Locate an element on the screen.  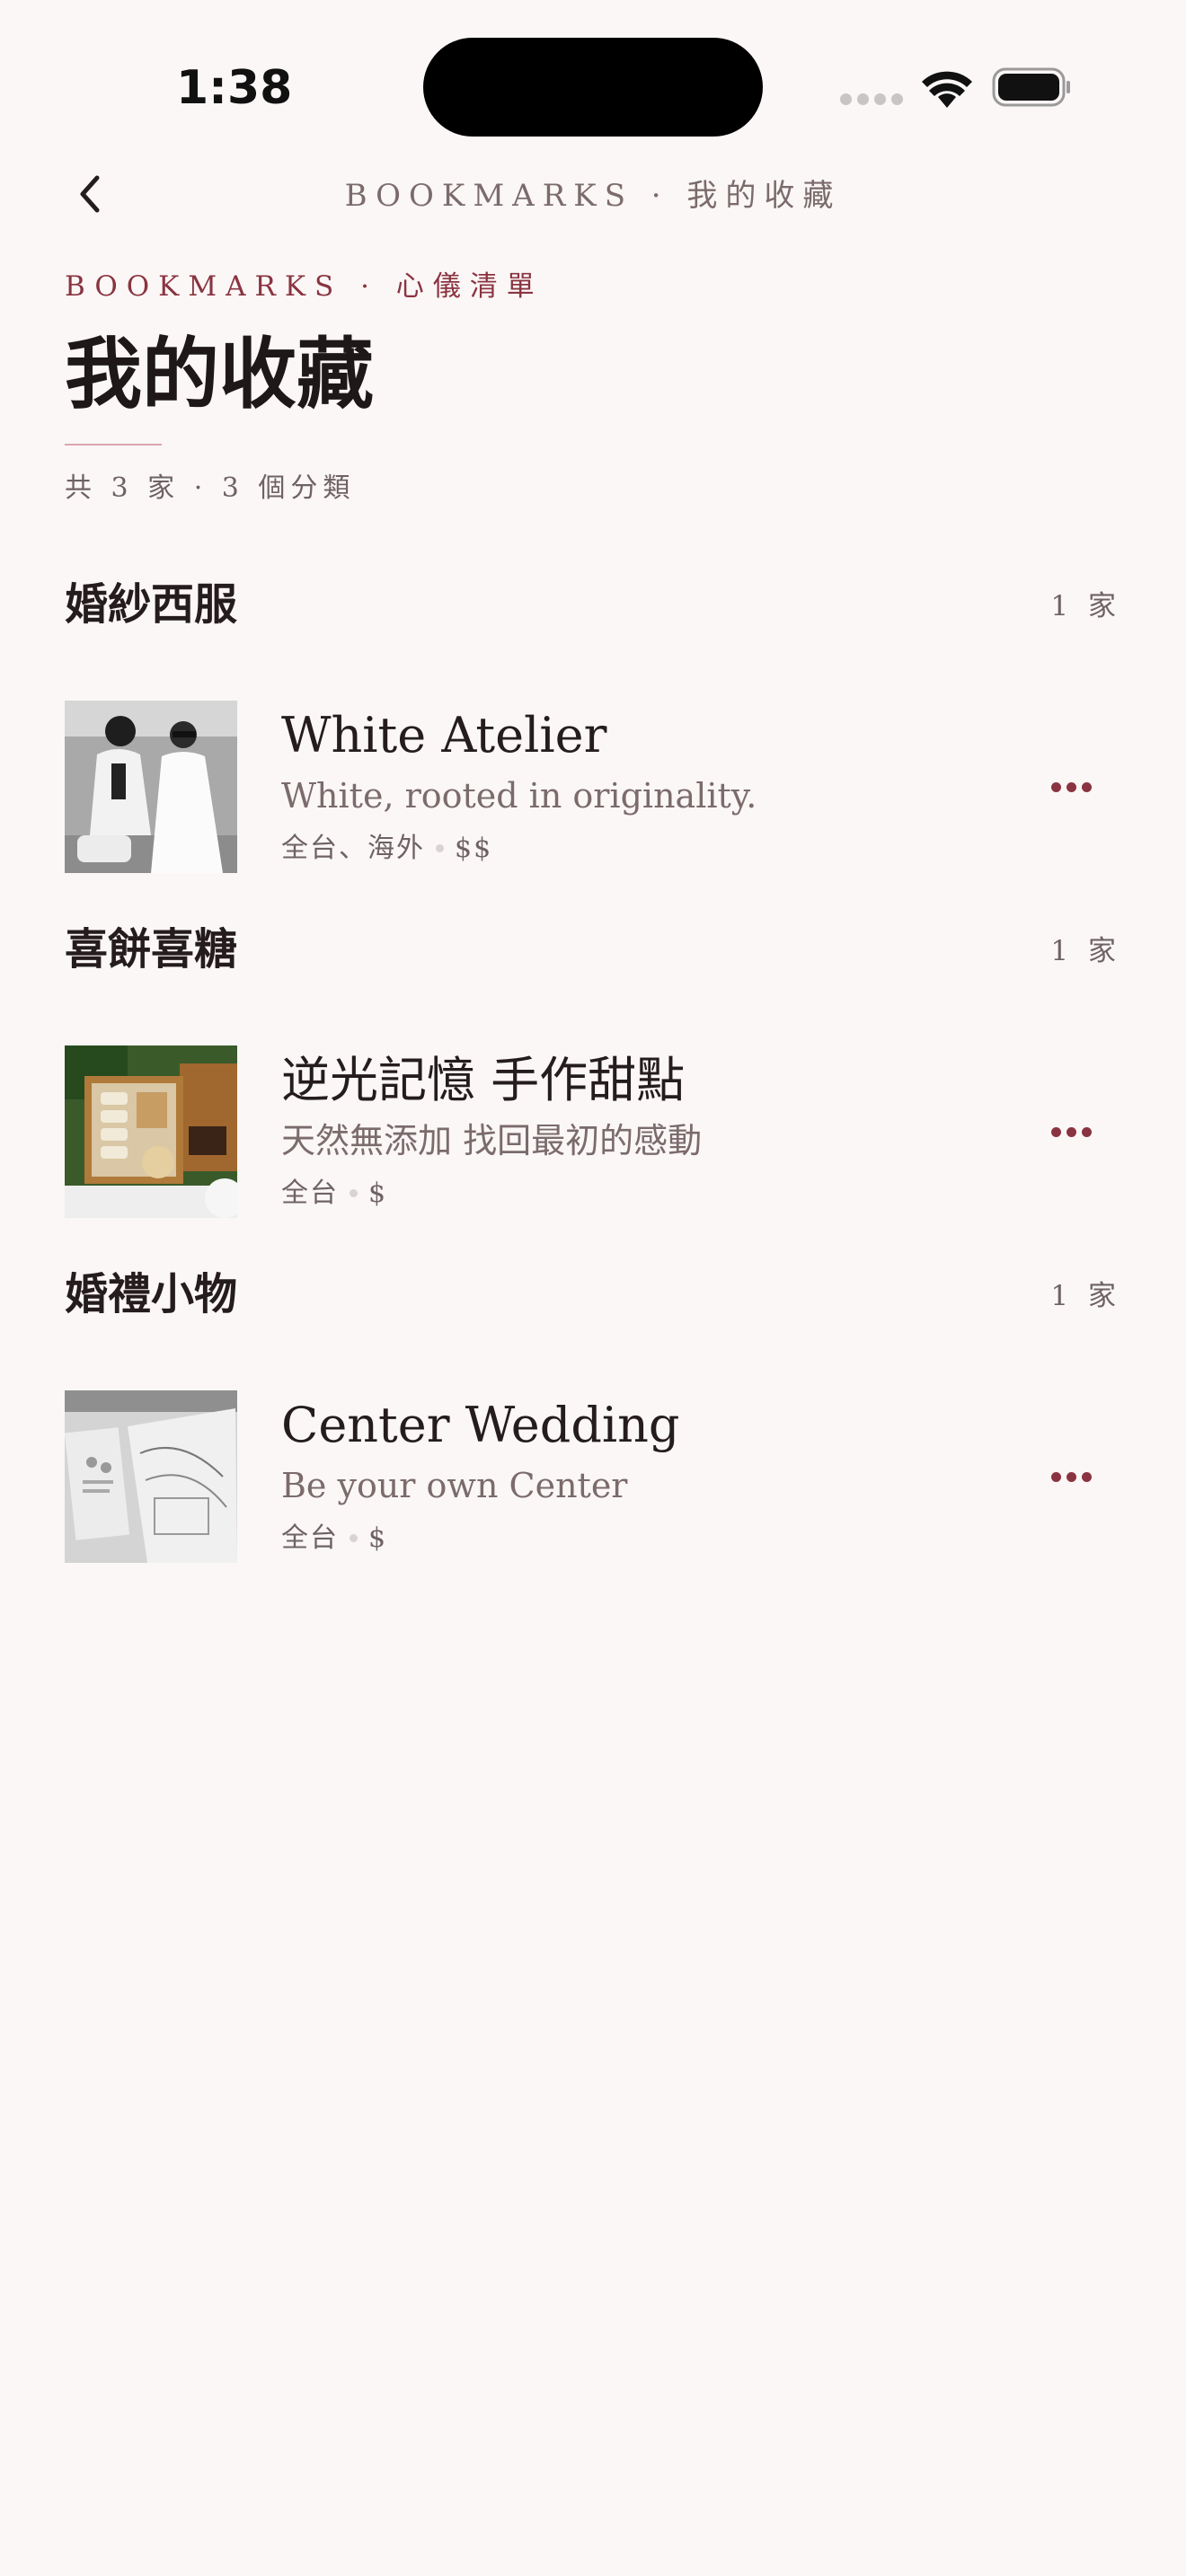
vendor-name: 逆光記憶 手作甜點 is located at coordinates (483, 1080).